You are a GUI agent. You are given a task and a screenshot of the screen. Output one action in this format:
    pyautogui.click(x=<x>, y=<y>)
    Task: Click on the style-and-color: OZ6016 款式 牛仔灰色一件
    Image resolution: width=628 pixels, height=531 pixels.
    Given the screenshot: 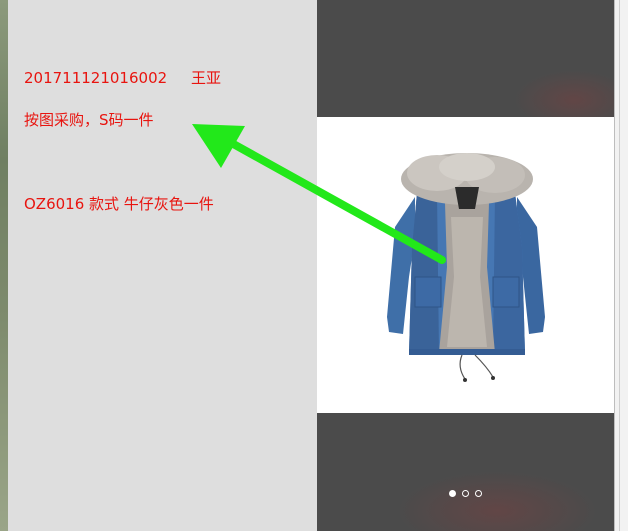 What is the action you would take?
    pyautogui.click(x=119, y=204)
    